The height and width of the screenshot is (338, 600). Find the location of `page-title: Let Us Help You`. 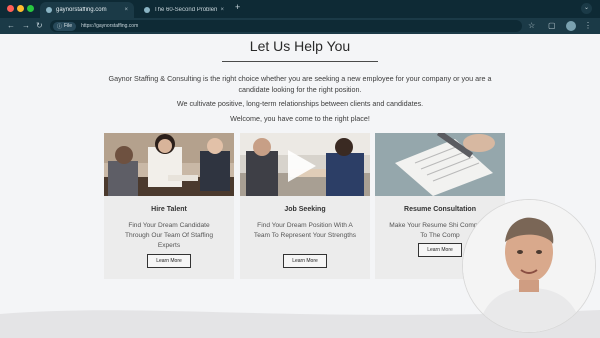

page-title: Let Us Help You is located at coordinates (300, 46).